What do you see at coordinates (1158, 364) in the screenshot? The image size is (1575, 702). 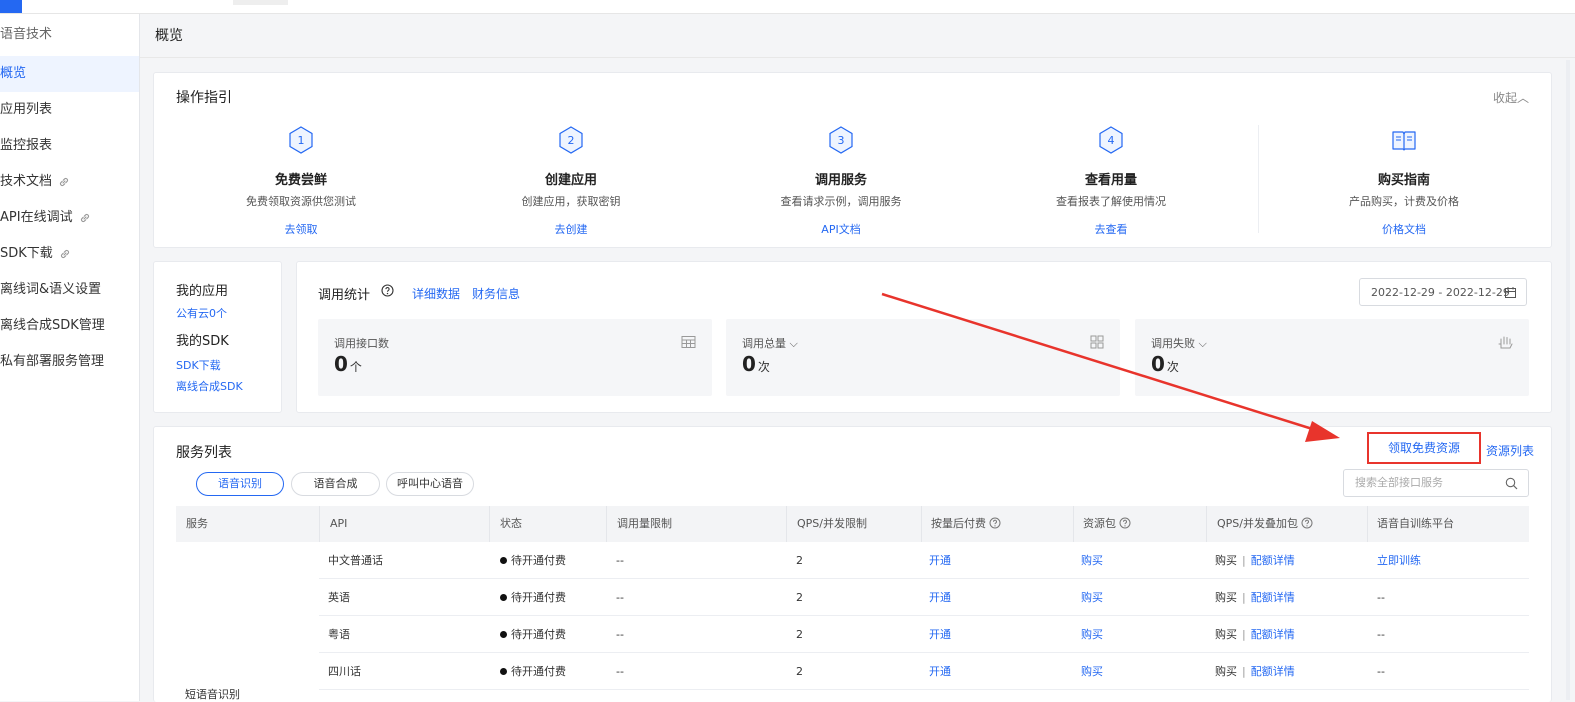 I see `metric-value: 0` at bounding box center [1158, 364].